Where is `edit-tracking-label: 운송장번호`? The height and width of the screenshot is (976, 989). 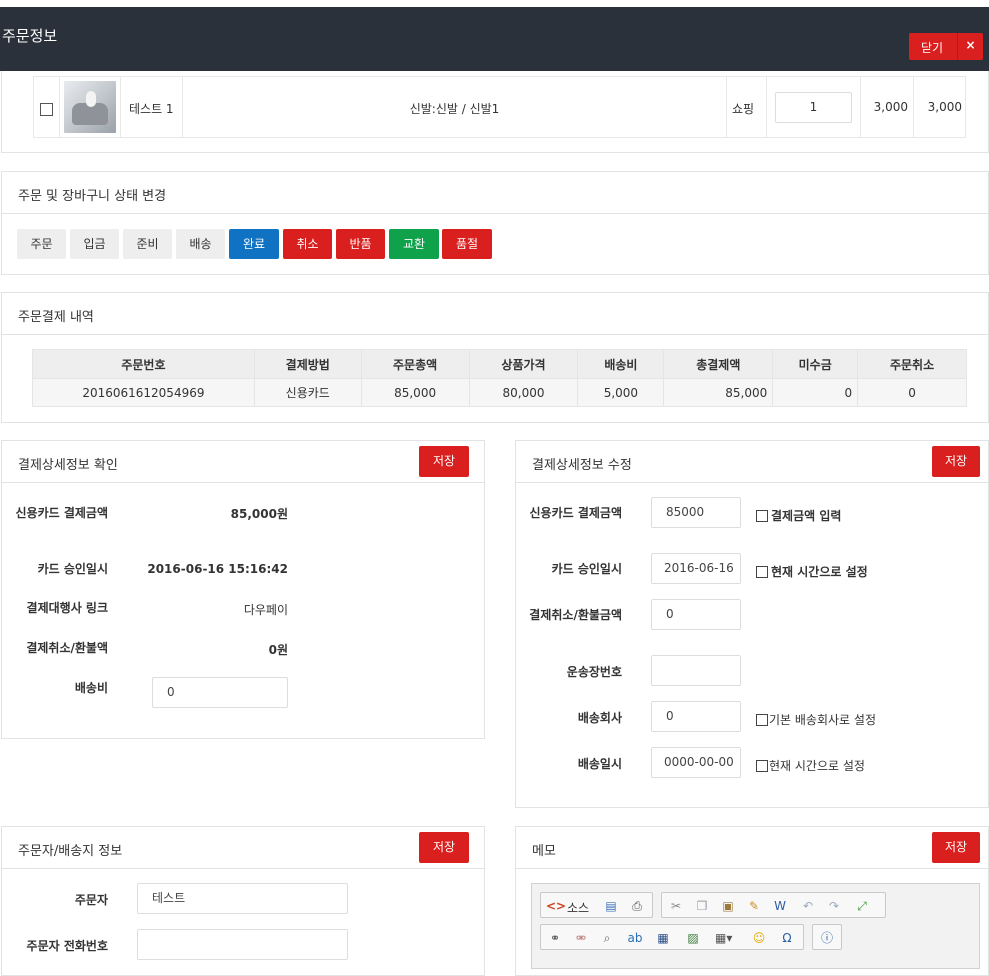 edit-tracking-label: 운송장번호 is located at coordinates (594, 672).